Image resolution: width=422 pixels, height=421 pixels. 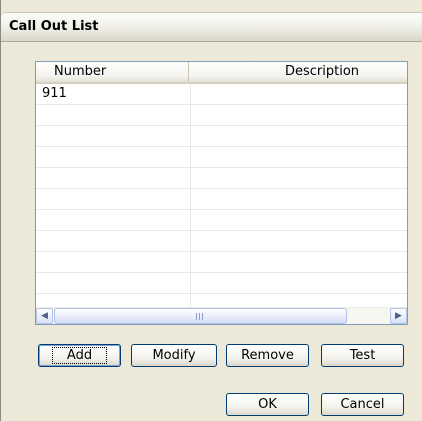 I want to click on scrollbar-grip-icon, so click(x=200, y=316).